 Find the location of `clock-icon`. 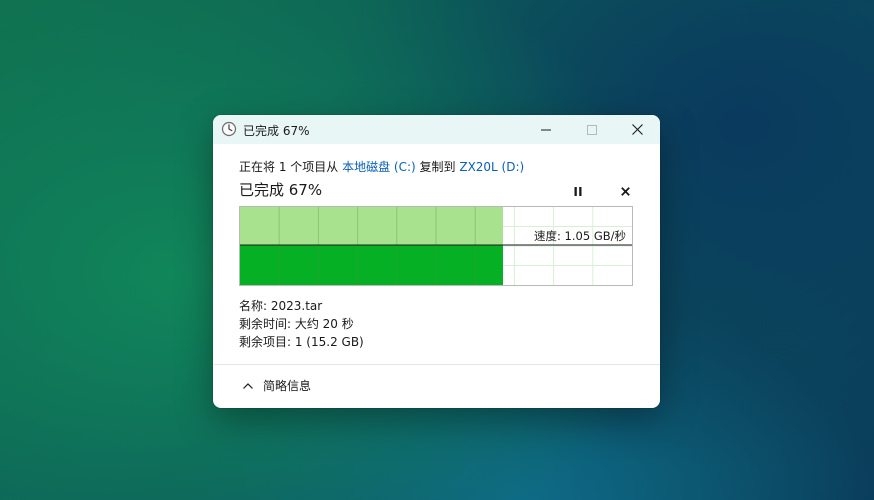

clock-icon is located at coordinates (229, 129).